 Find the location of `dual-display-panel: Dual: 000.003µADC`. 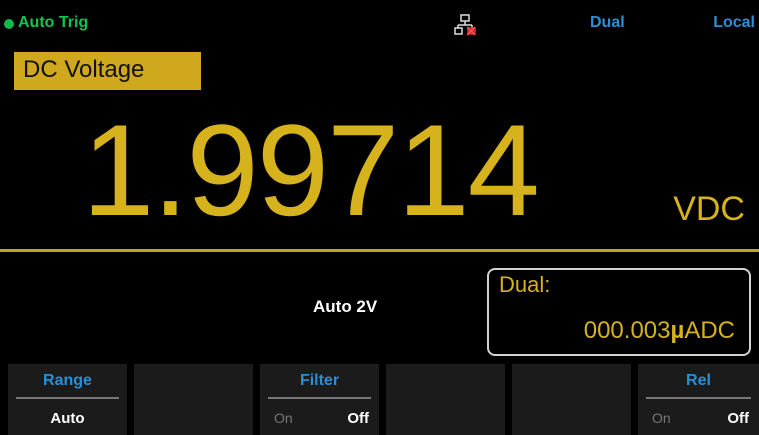

dual-display-panel: Dual: 000.003µADC is located at coordinates (619, 312).